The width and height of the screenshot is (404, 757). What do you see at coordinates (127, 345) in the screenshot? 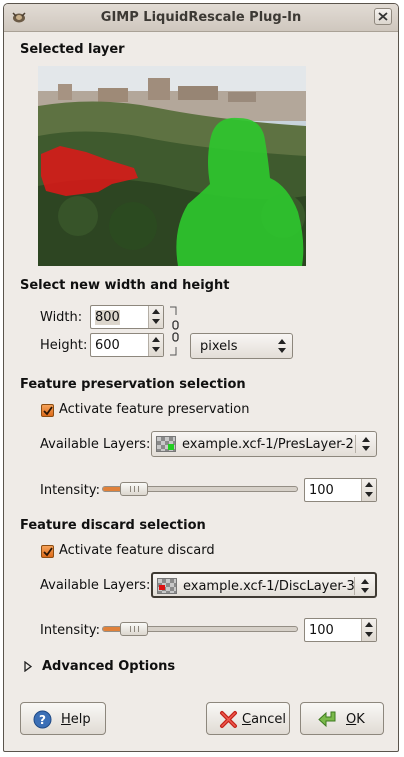
I see `height-spinbutton: 600` at bounding box center [127, 345].